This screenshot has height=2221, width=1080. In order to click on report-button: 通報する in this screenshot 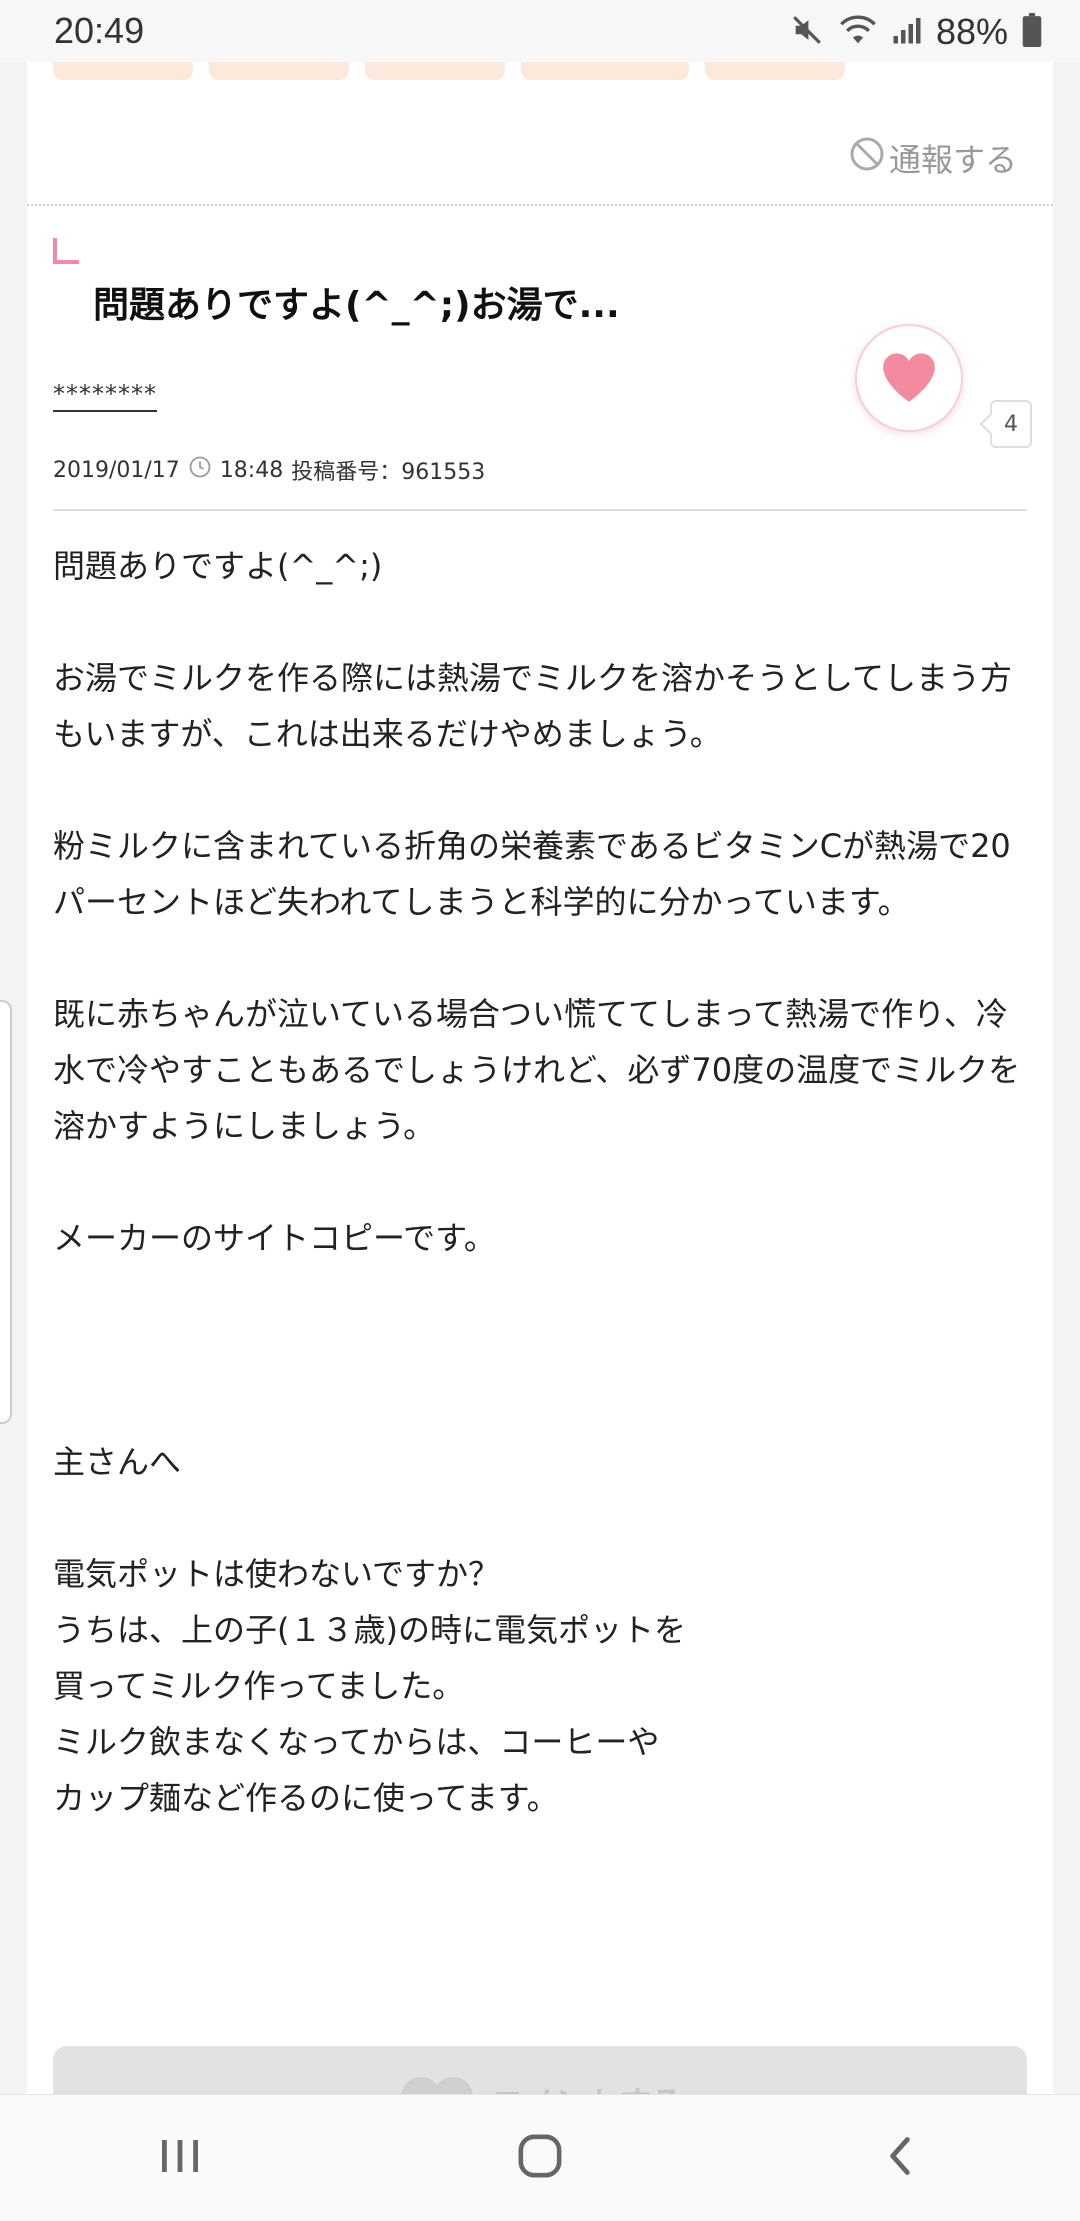, I will do `click(933, 158)`.